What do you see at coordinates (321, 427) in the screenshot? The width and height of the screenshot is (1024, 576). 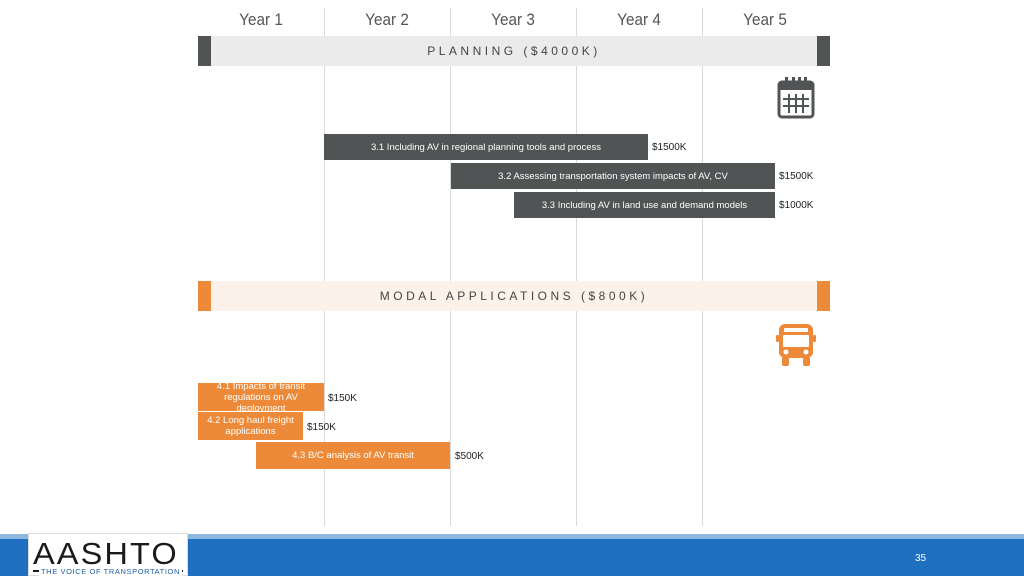 I see `task-cost-4-2: $150K` at bounding box center [321, 427].